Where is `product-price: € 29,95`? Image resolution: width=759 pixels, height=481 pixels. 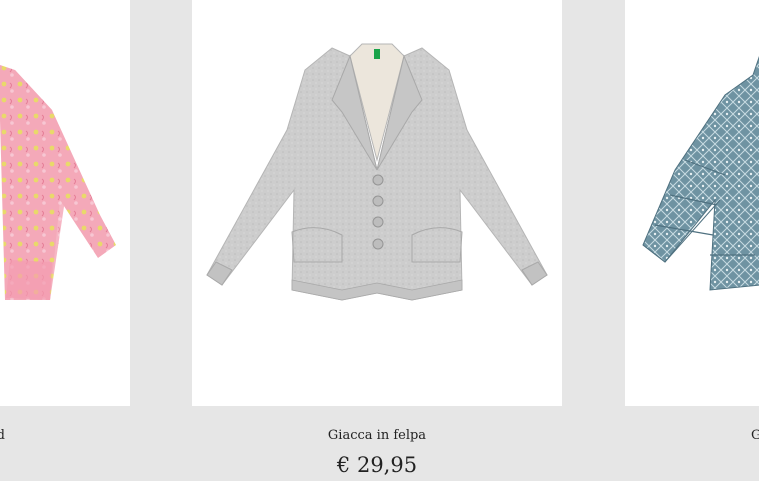
product-price: € 29,95 is located at coordinates (377, 465).